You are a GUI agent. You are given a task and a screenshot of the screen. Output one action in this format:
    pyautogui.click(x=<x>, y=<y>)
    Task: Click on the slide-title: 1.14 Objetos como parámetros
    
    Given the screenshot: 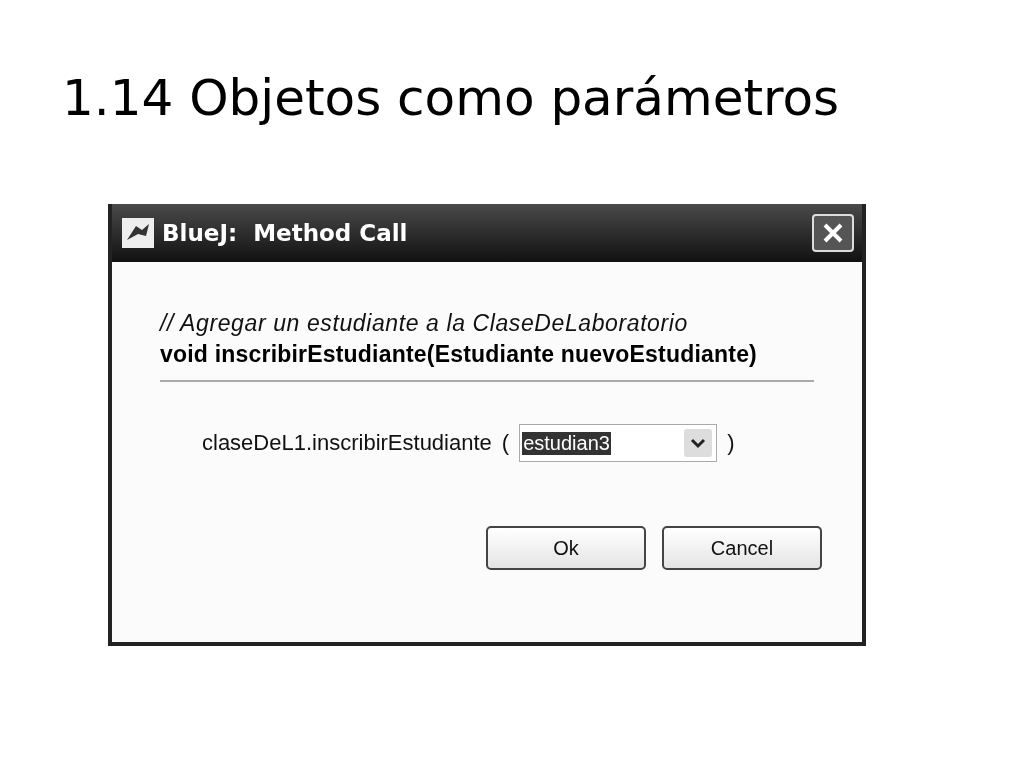 What is the action you would take?
    pyautogui.click(x=451, y=98)
    